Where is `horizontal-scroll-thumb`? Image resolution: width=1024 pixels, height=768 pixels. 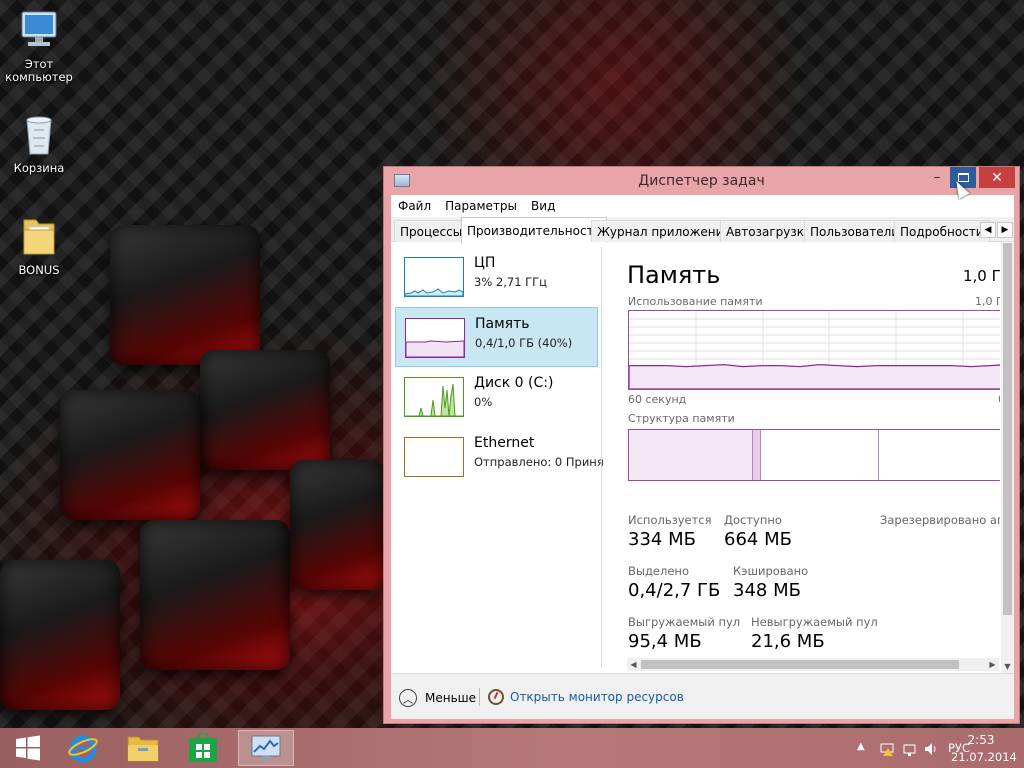
horizontal-scroll-thumb is located at coordinates (800, 664).